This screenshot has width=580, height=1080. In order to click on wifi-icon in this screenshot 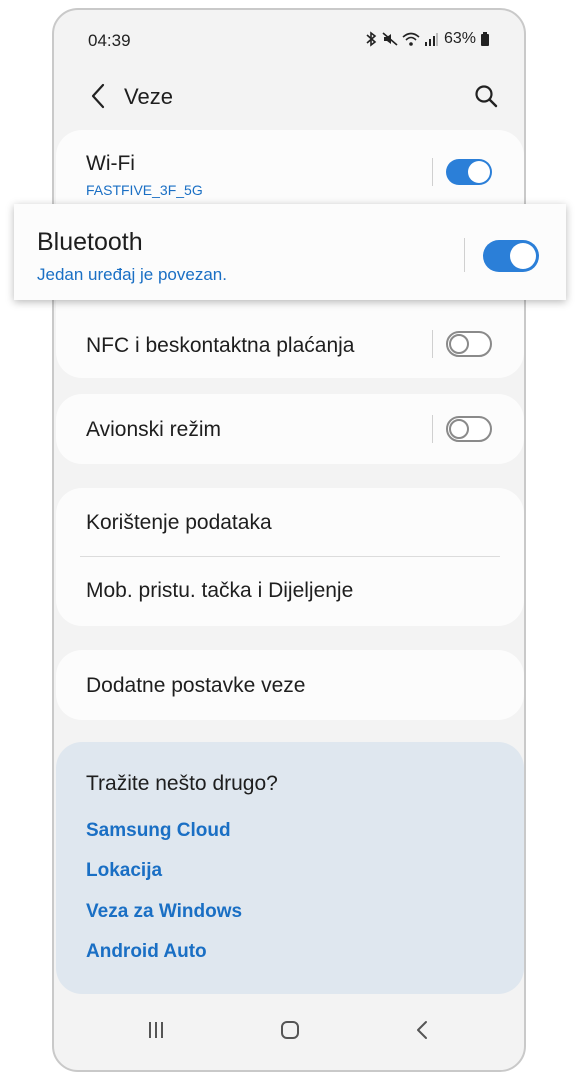, I will do `click(411, 39)`.